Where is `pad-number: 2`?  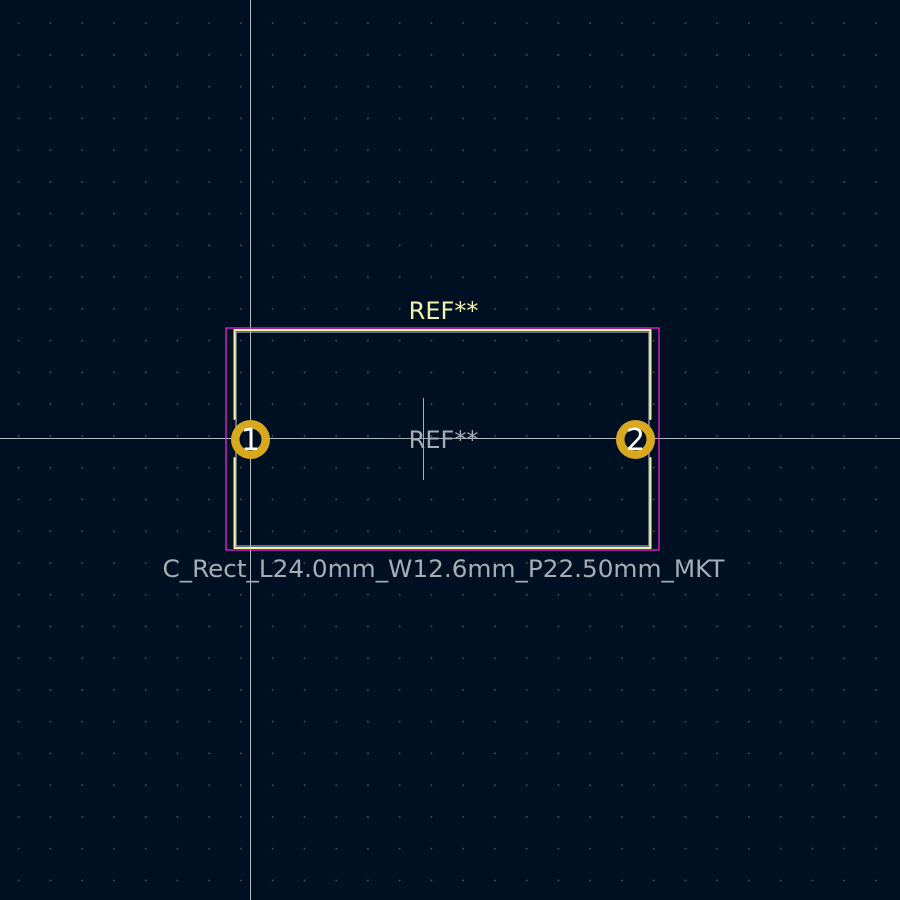 pad-number: 2 is located at coordinates (635, 440).